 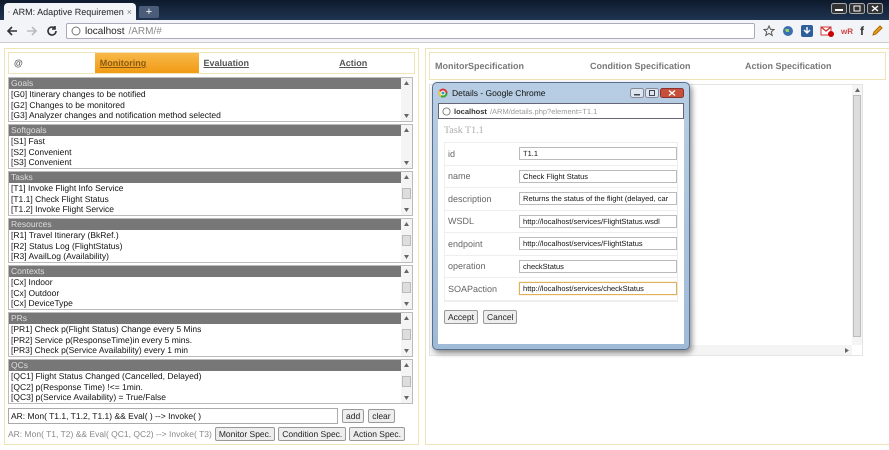 What do you see at coordinates (877, 31) in the screenshot?
I see `pencil-icon` at bounding box center [877, 31].